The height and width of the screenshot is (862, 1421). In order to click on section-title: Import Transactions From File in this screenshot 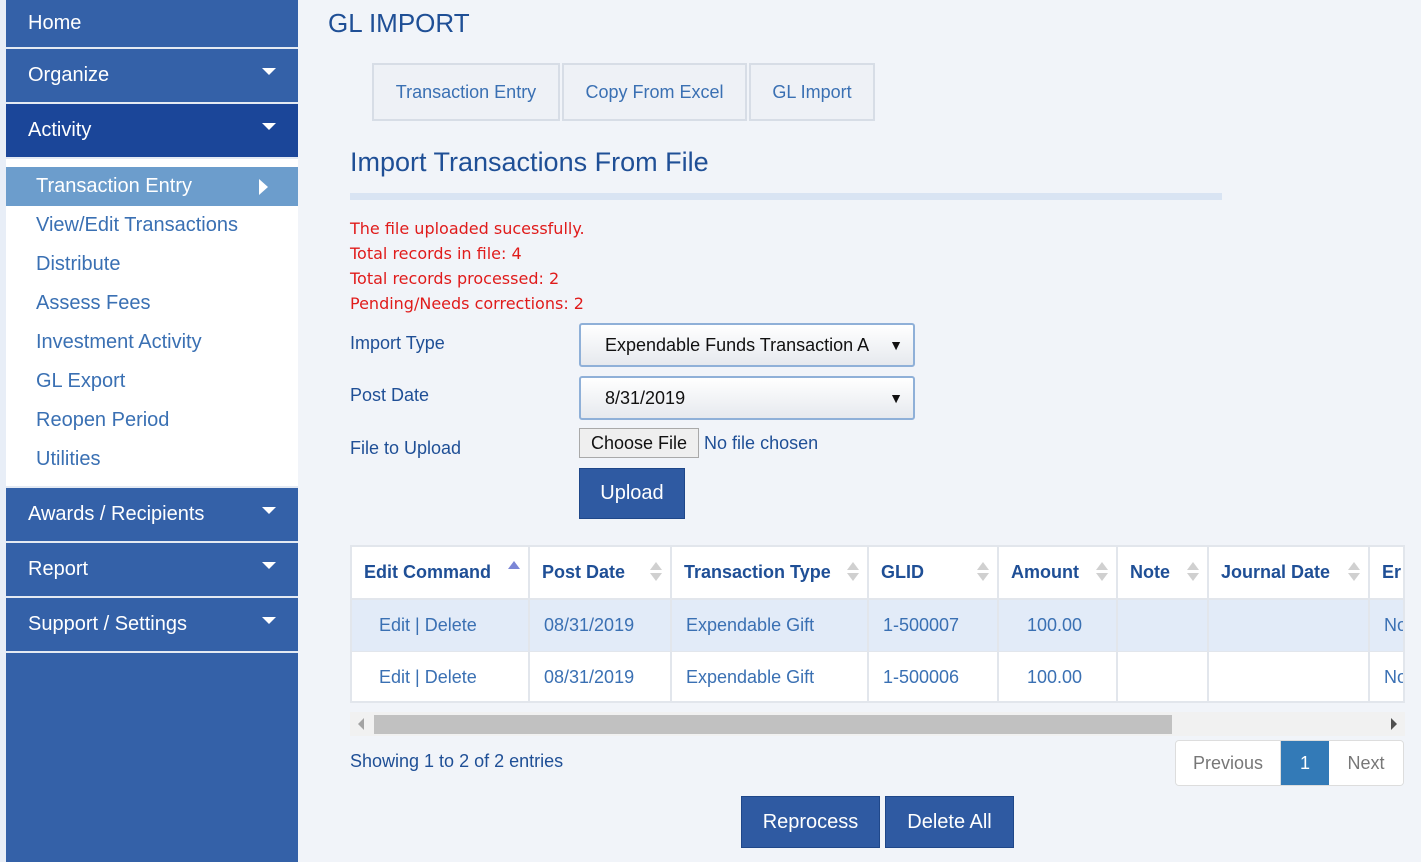, I will do `click(529, 162)`.